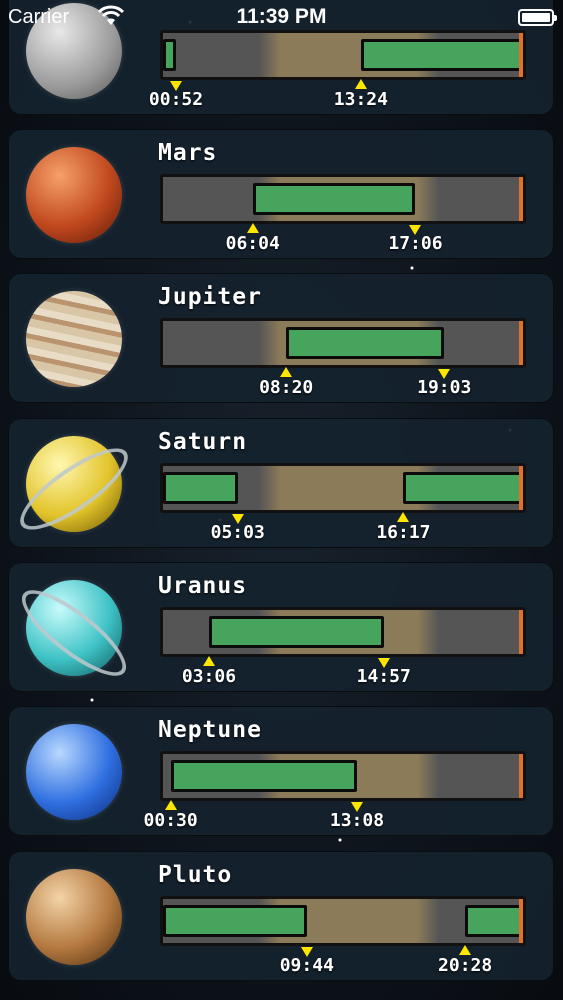  What do you see at coordinates (203, 442) in the screenshot?
I see `planet-name: Saturn` at bounding box center [203, 442].